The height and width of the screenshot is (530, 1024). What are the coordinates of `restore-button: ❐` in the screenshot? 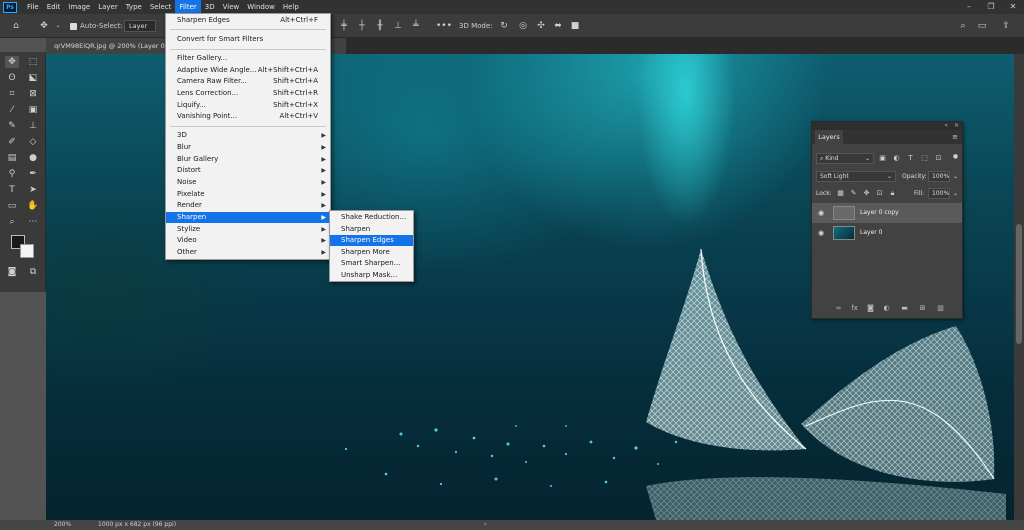 It's located at (991, 7).